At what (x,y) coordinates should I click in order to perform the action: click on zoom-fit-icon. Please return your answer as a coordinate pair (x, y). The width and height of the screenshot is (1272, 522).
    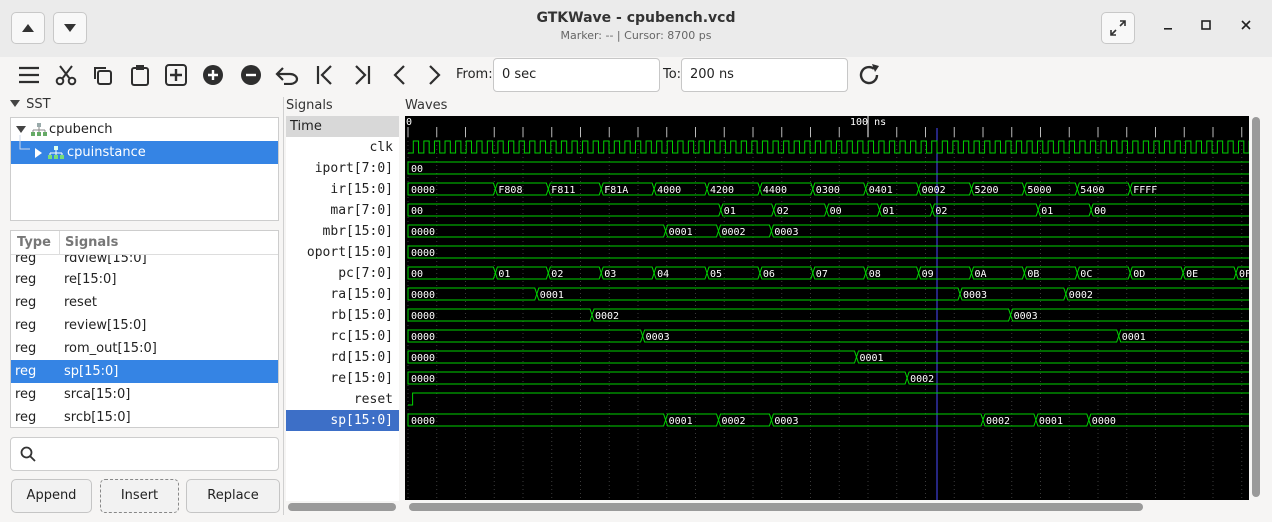
    Looking at the image, I should click on (176, 75).